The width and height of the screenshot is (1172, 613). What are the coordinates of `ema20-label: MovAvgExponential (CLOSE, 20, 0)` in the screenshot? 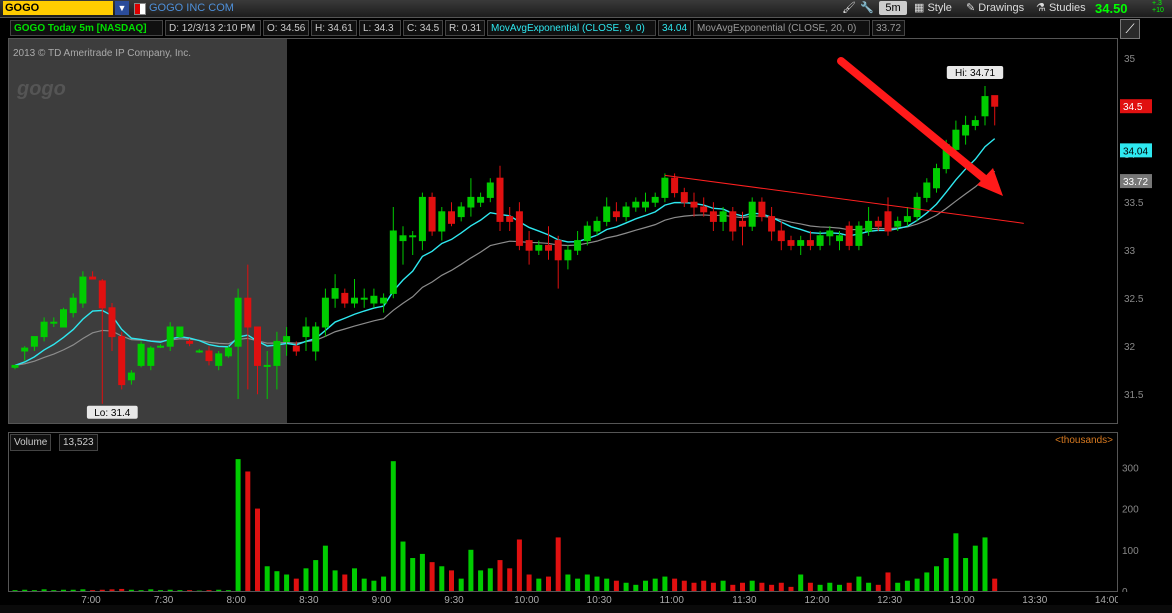 It's located at (781, 28).